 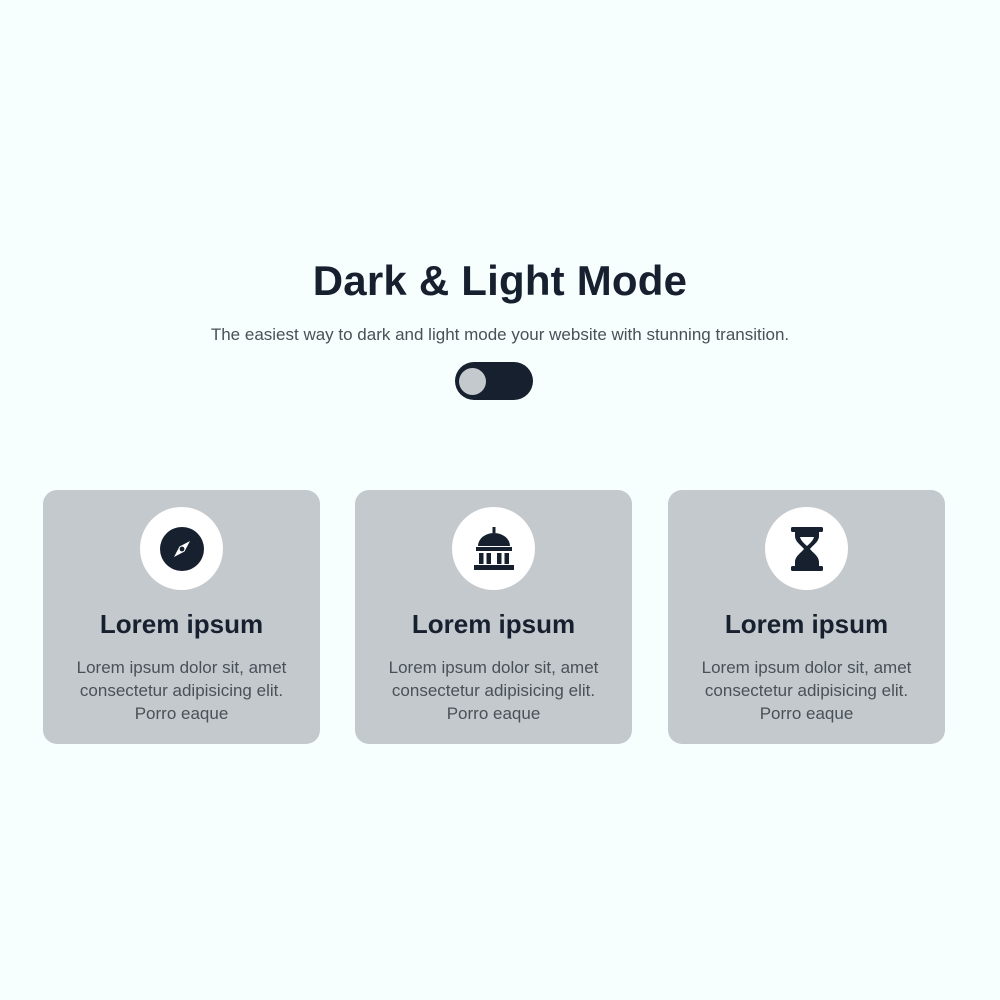 I want to click on hourglass-icon, so click(x=807, y=549).